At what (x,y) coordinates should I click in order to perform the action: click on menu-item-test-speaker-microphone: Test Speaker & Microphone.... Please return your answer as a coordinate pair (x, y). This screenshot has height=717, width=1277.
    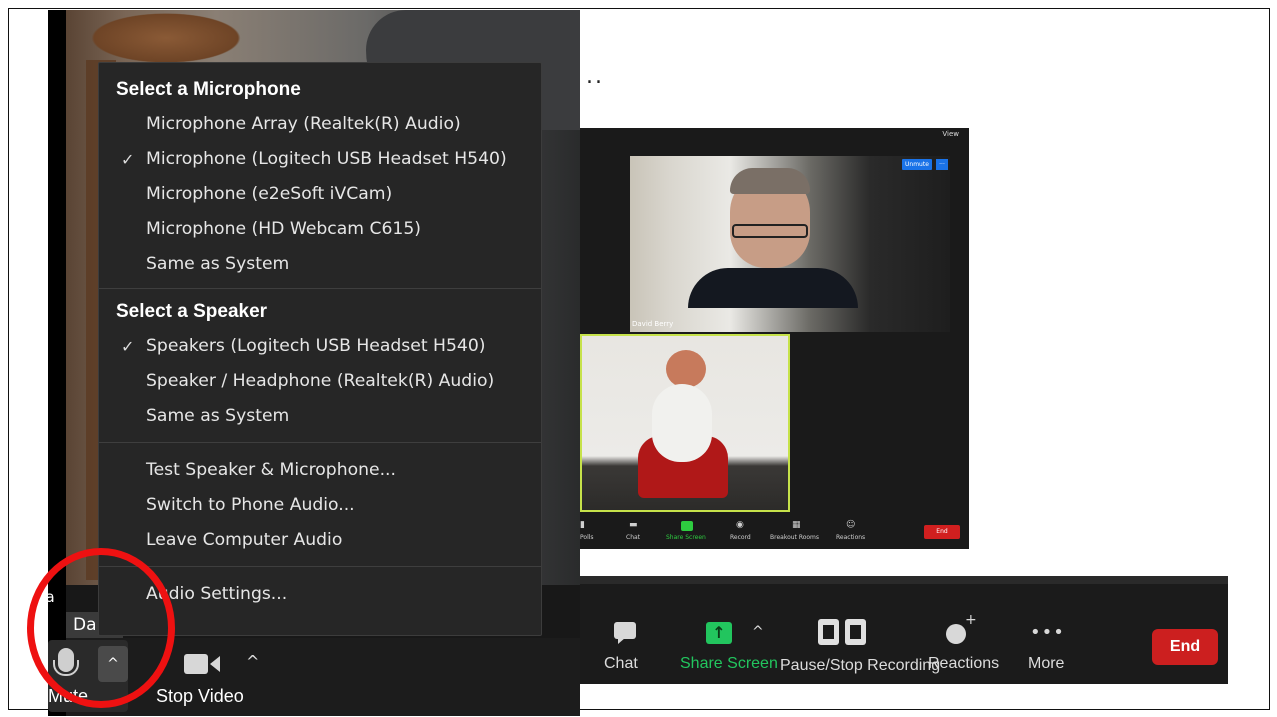
    Looking at the image, I should click on (320, 470).